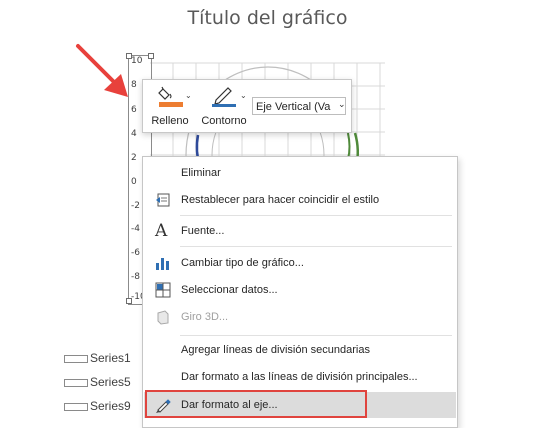 This screenshot has width=535, height=428. Describe the element at coordinates (275, 350) in the screenshot. I see `menu-item-label: Agregar líneas de división secundarias` at that location.